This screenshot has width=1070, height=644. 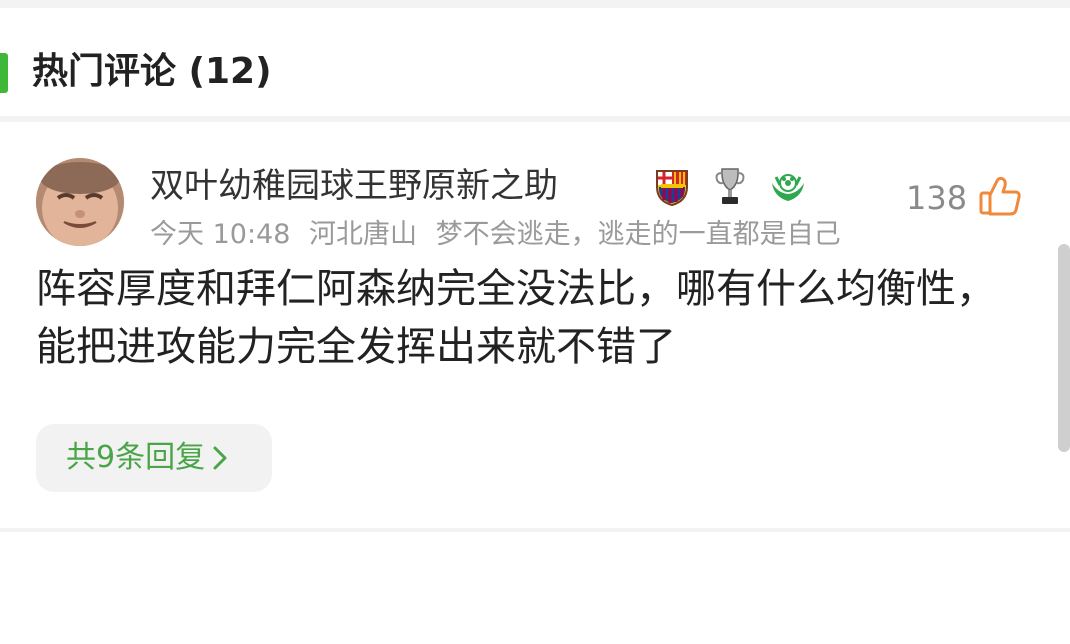 What do you see at coordinates (354, 186) in the screenshot?
I see `username: 双叶幼稚园球王野原新之助` at bounding box center [354, 186].